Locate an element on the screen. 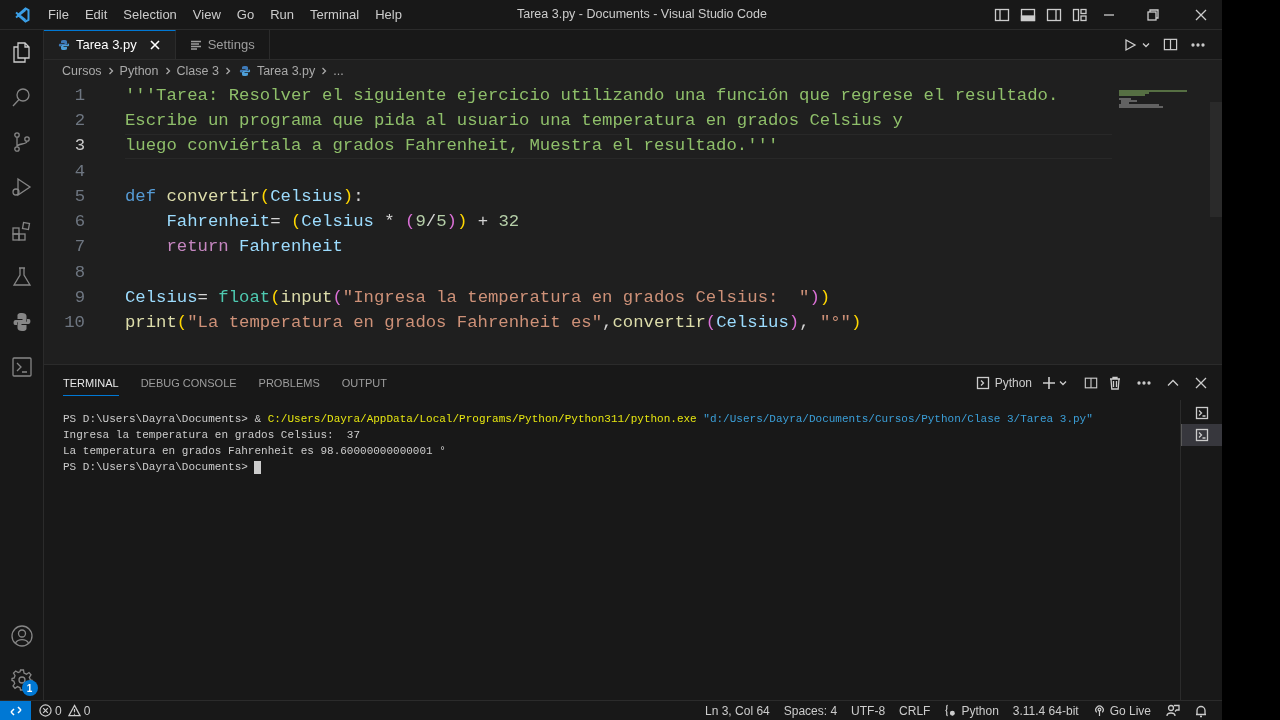 This screenshot has height=720, width=1280. breadcrumb-item: Tarea 3.py is located at coordinates (286, 71).